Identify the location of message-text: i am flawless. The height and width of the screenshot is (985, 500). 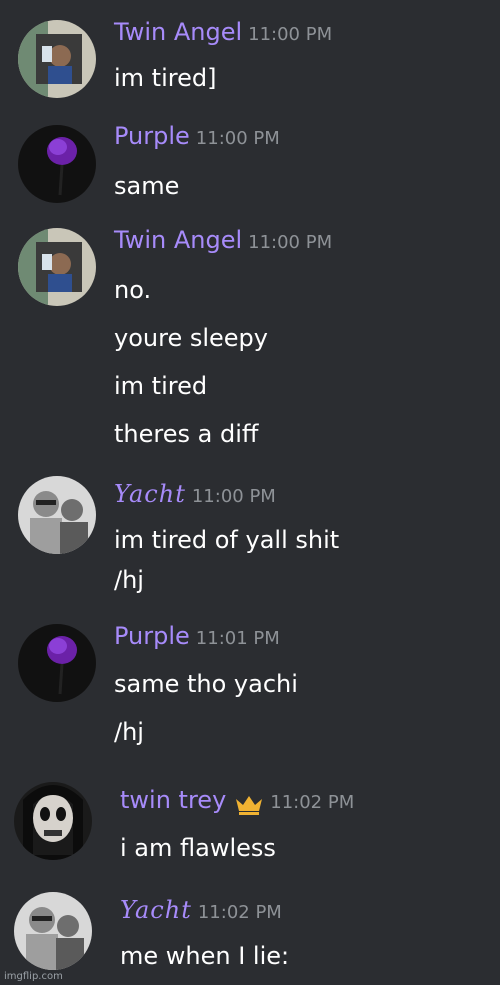
(198, 848).